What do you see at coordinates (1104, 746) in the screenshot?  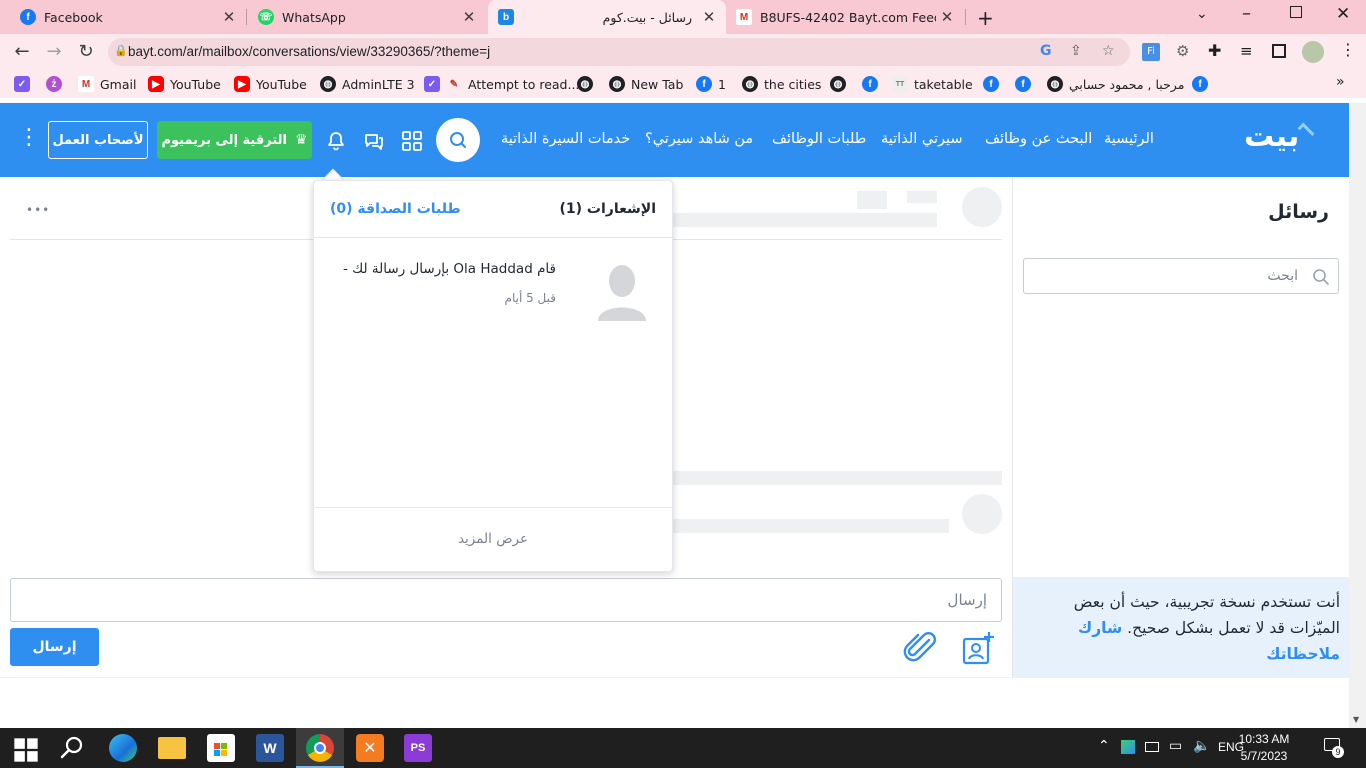 I see `tray-chevron-up-icon: ⌃` at bounding box center [1104, 746].